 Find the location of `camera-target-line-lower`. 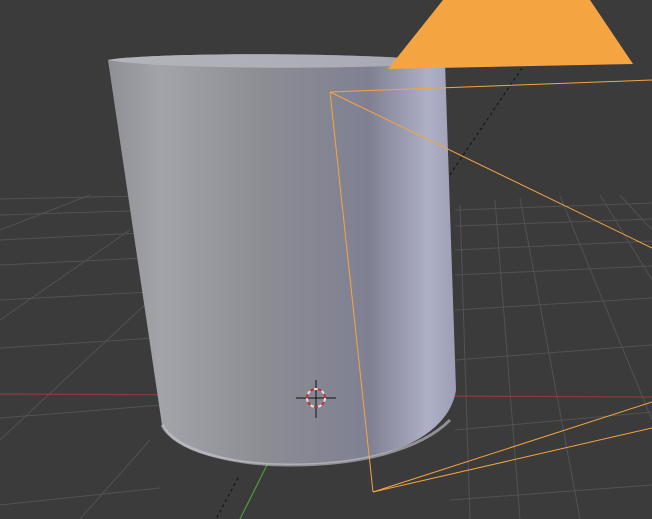

camera-target-line-lower is located at coordinates (227, 498).